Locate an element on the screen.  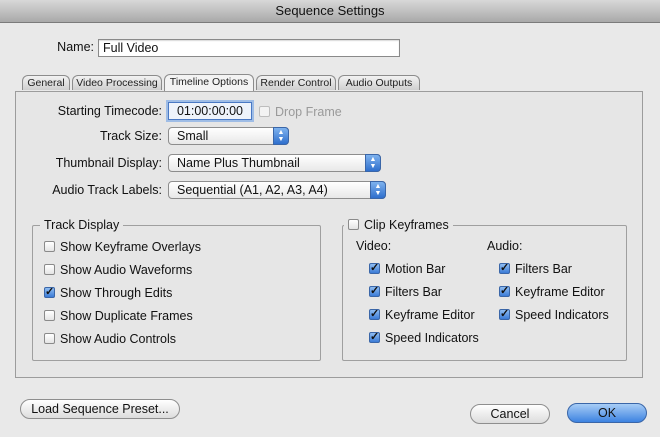
video-heading: Video: is located at coordinates (374, 246).